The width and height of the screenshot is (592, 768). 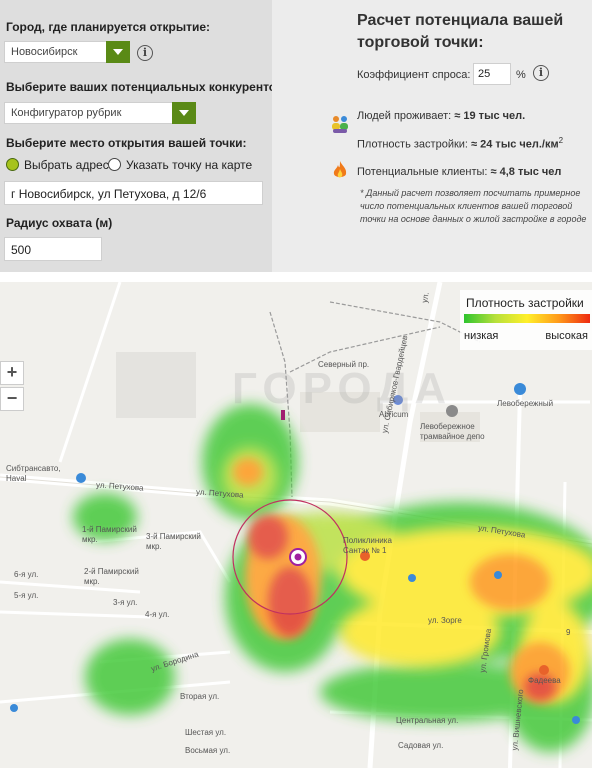 I want to click on radio-address-label: Выбрать адрес, so click(x=66, y=165).